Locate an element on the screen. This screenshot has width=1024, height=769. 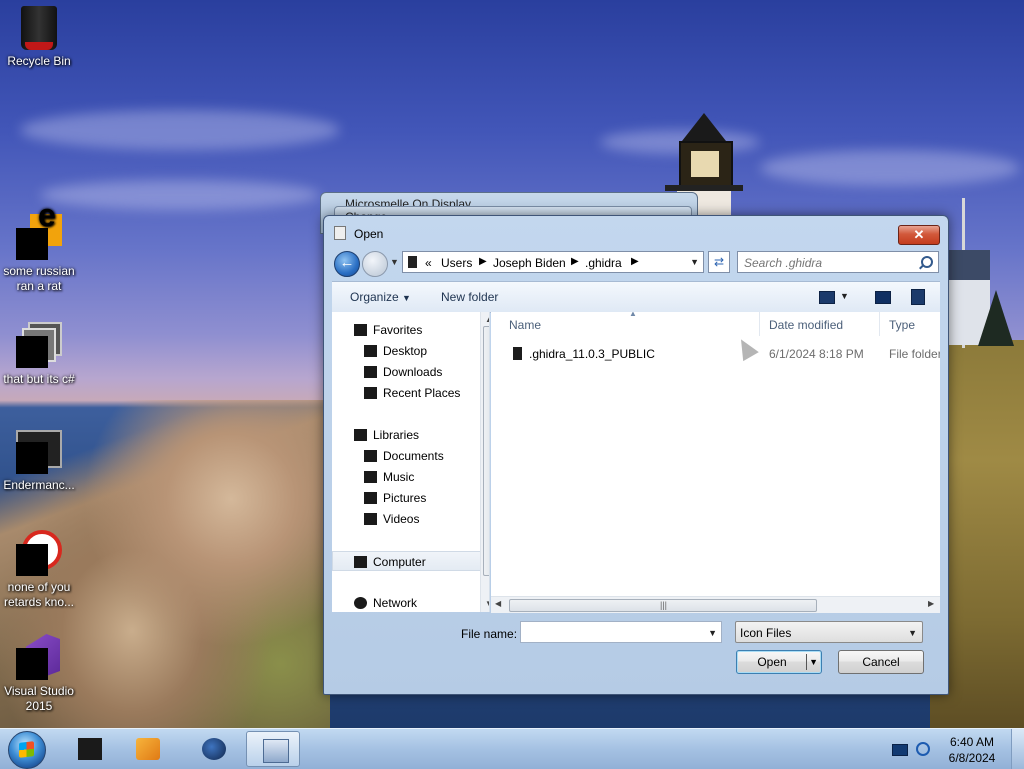
search-box is located at coordinates (838, 262).